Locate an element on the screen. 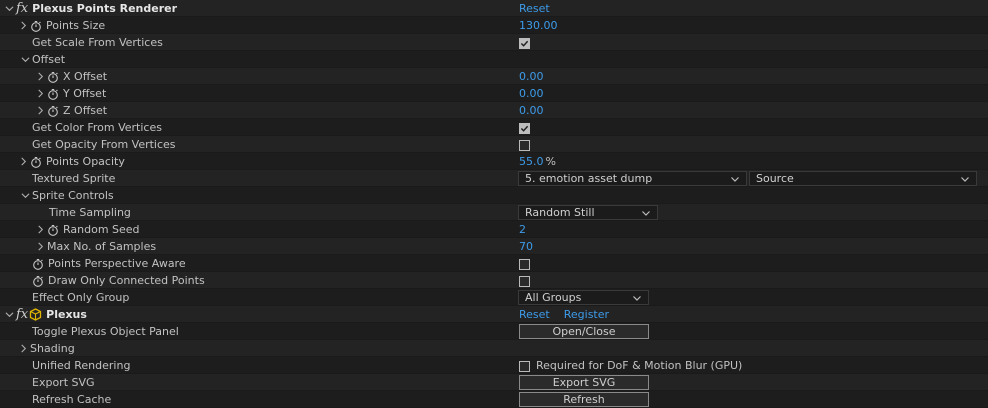 Image resolution: width=988 pixels, height=408 pixels. time-sampling-dropdown: Random Still is located at coordinates (588, 212).